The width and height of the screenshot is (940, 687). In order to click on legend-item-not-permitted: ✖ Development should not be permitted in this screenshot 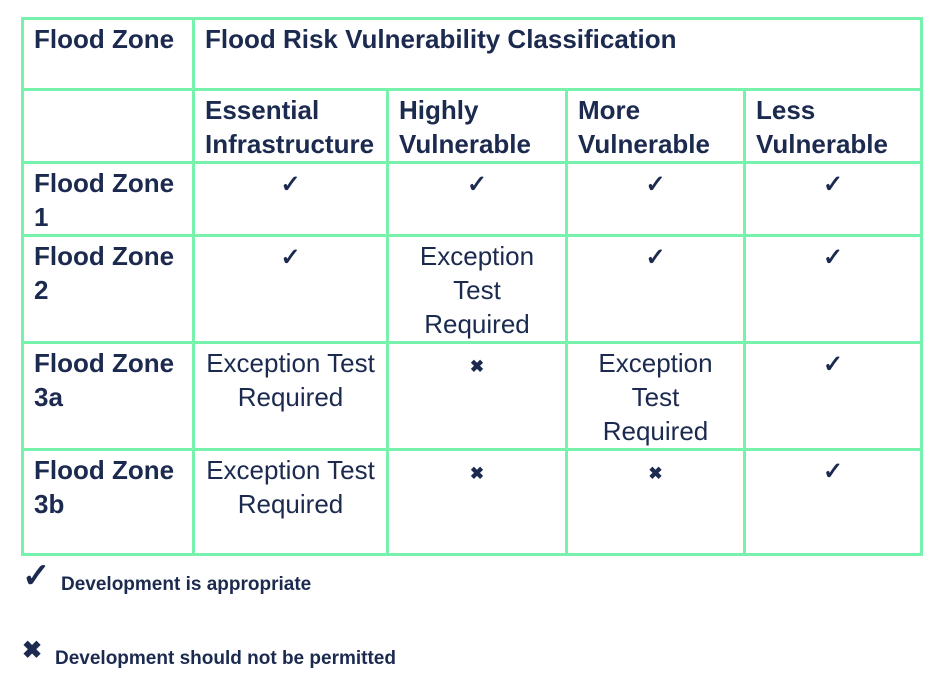, I will do `click(247, 656)`.